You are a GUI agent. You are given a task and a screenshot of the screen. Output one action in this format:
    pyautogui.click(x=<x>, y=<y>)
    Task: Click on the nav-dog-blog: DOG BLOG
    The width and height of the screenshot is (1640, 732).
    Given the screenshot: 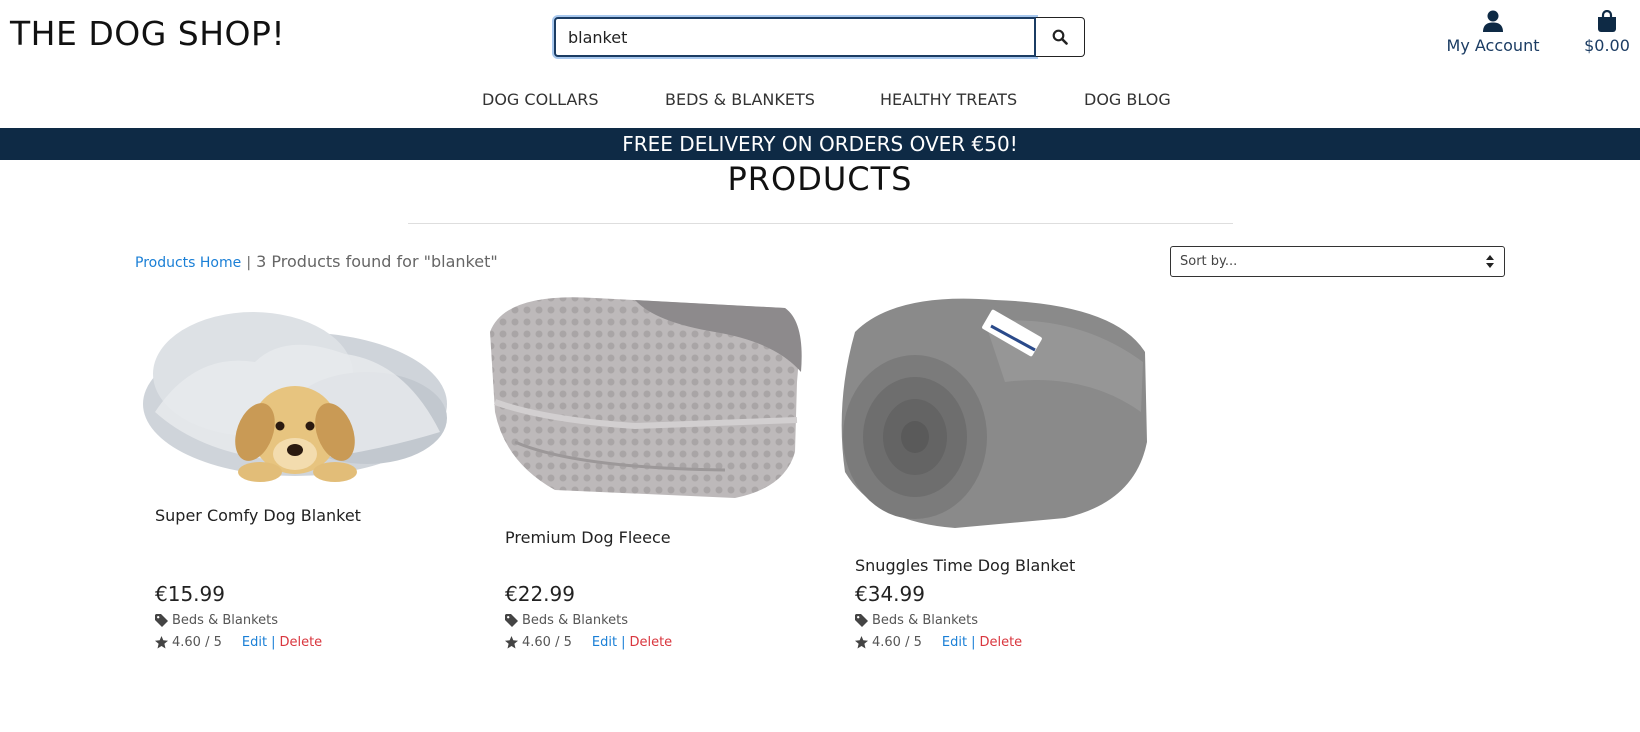 What is the action you would take?
    pyautogui.click(x=1127, y=99)
    